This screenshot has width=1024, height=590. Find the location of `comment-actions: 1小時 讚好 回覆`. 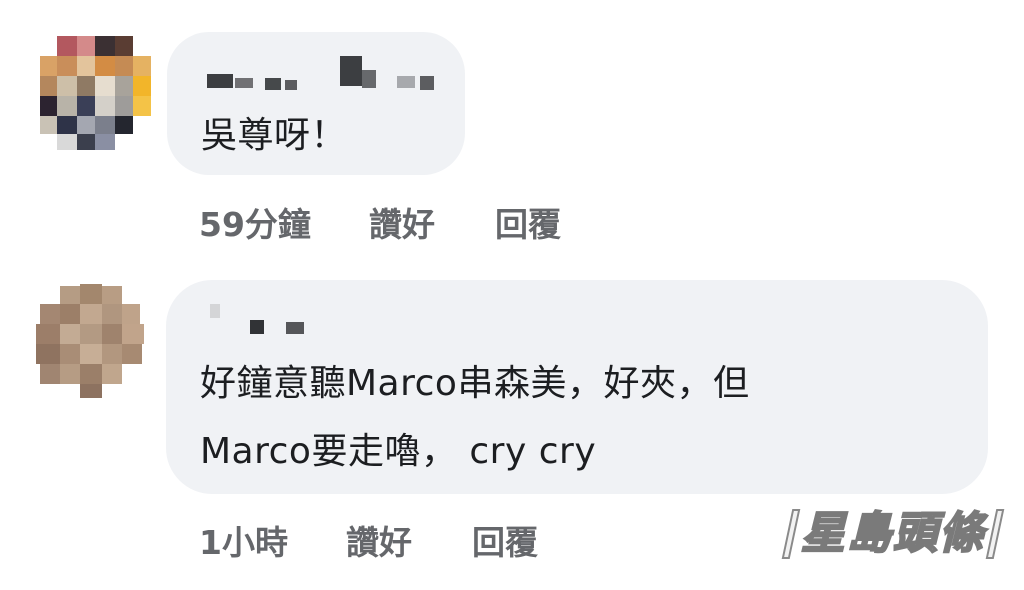

comment-actions: 1小時 讚好 回覆 is located at coordinates (368, 540).